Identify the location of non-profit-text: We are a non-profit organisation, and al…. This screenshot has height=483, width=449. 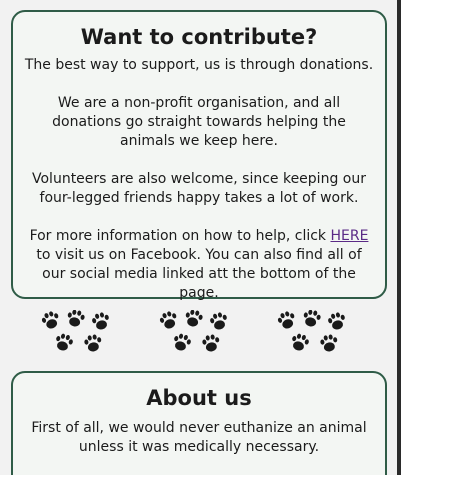
(199, 122).